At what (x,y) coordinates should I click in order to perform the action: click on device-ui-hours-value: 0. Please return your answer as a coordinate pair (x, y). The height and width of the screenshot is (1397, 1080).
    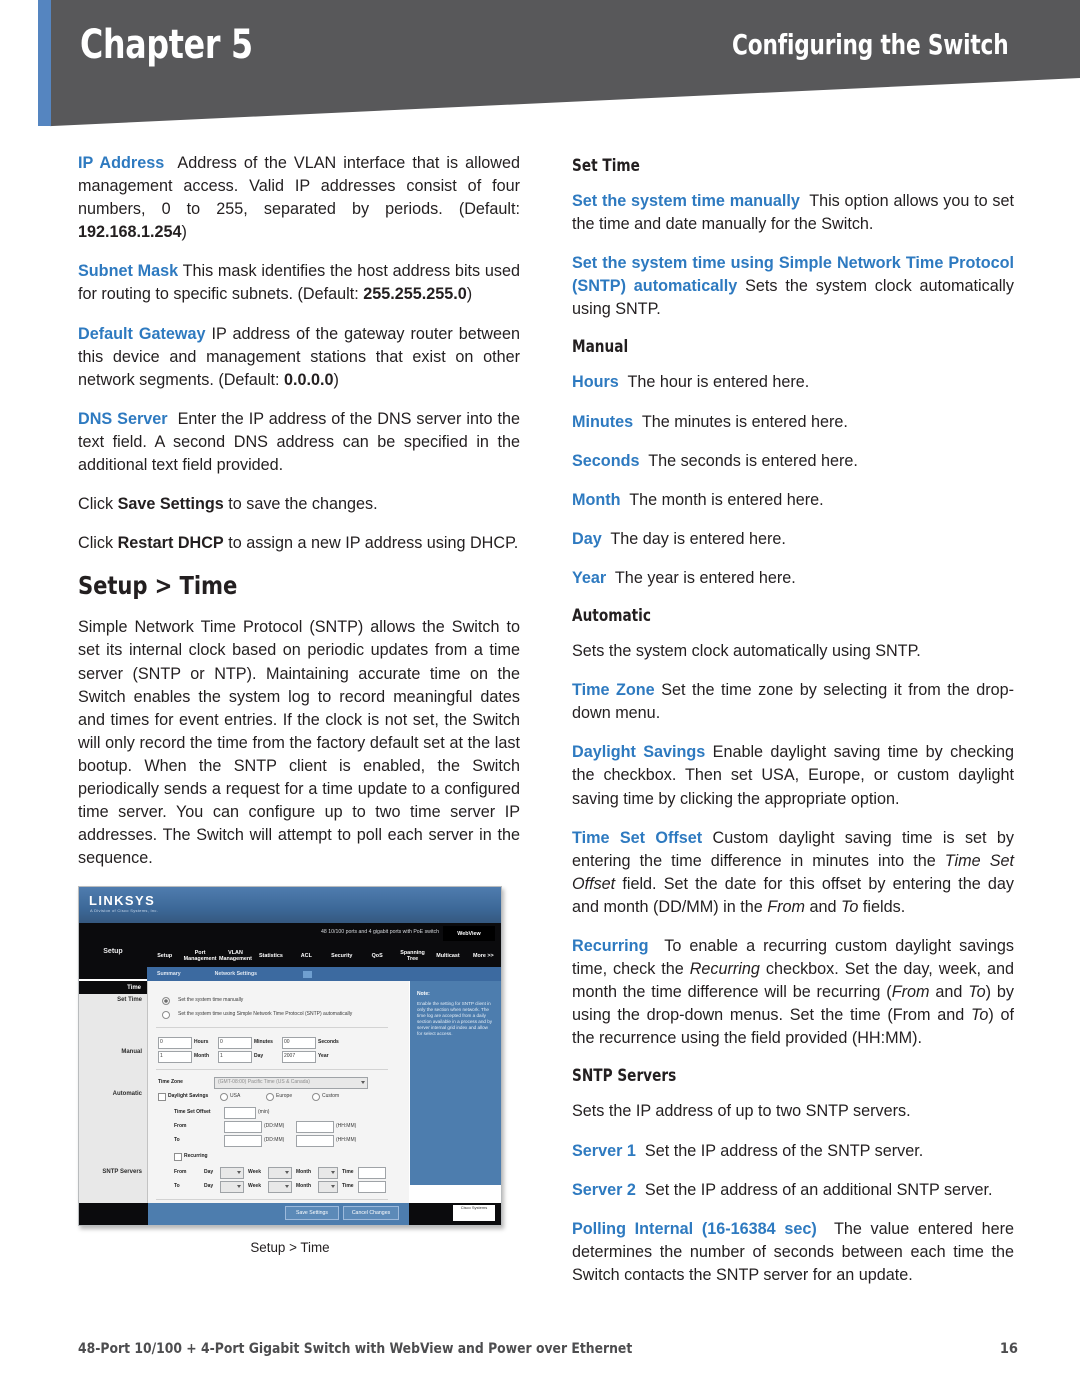
    Looking at the image, I should click on (161, 1042).